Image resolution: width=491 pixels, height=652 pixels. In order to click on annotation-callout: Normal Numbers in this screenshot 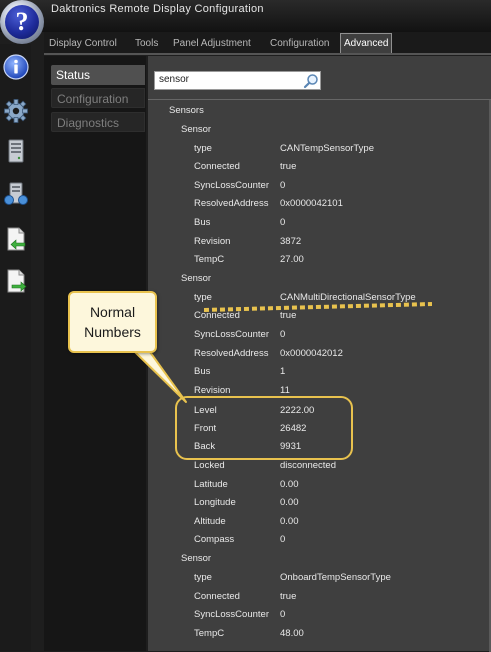, I will do `click(112, 322)`.